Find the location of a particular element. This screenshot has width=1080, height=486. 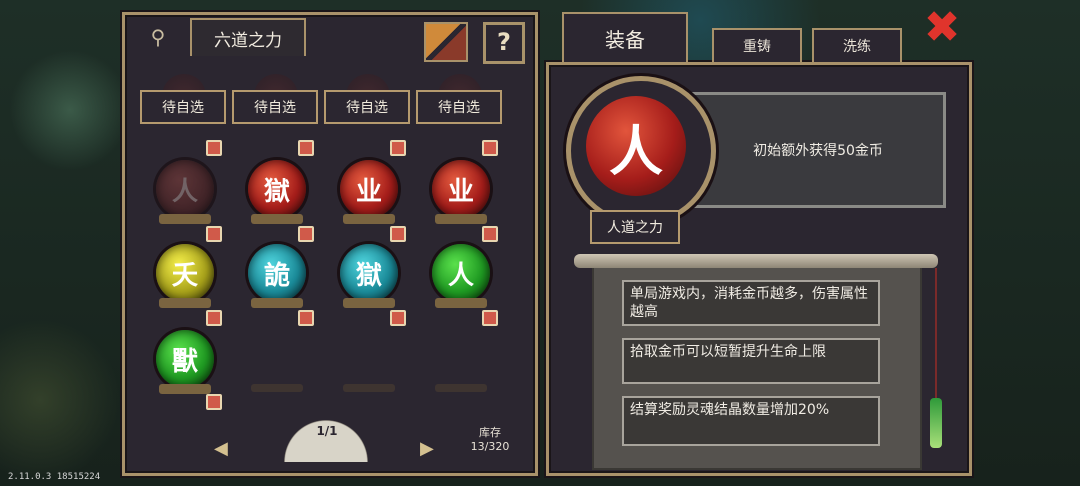

puzzle-icon is located at coordinates (446, 42).